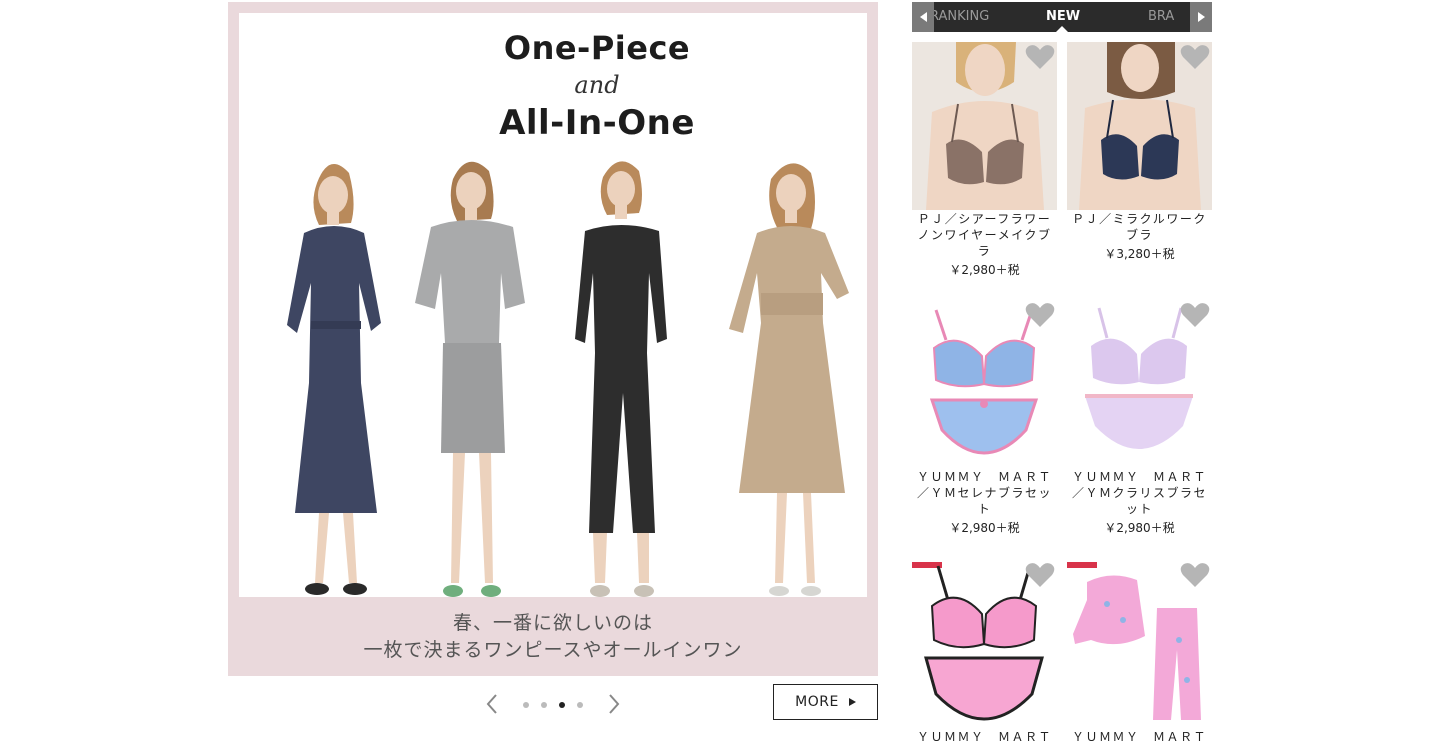  I want to click on more-label: MORE, so click(817, 702).